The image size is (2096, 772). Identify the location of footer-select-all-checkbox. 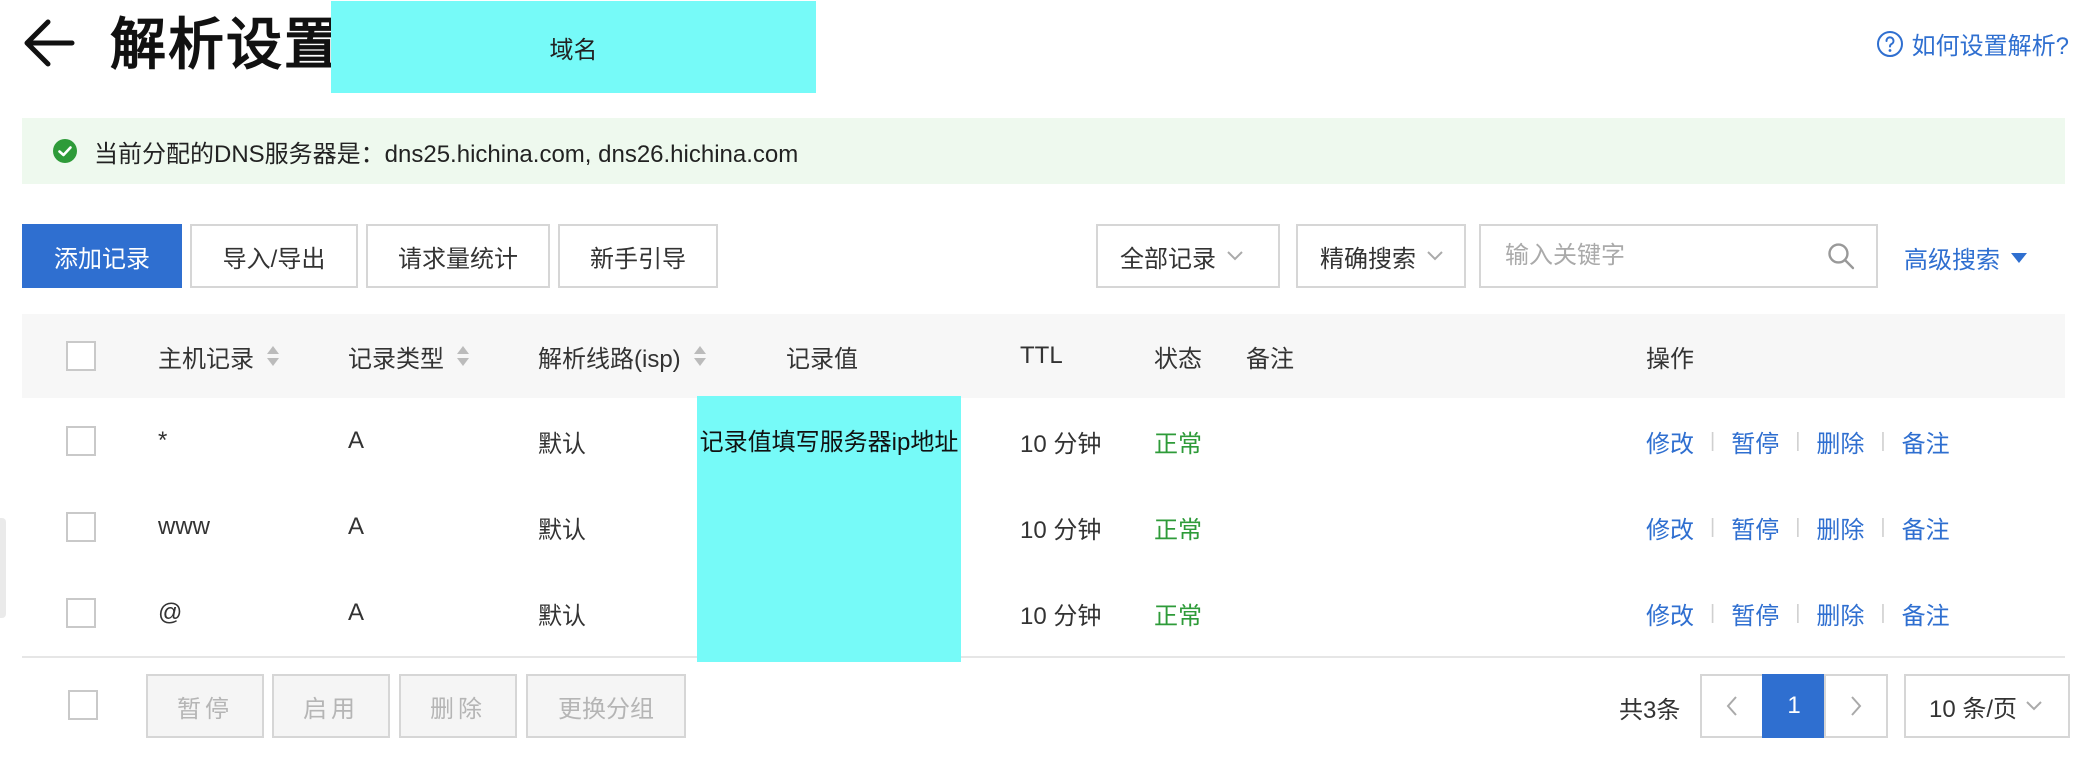
(83, 705).